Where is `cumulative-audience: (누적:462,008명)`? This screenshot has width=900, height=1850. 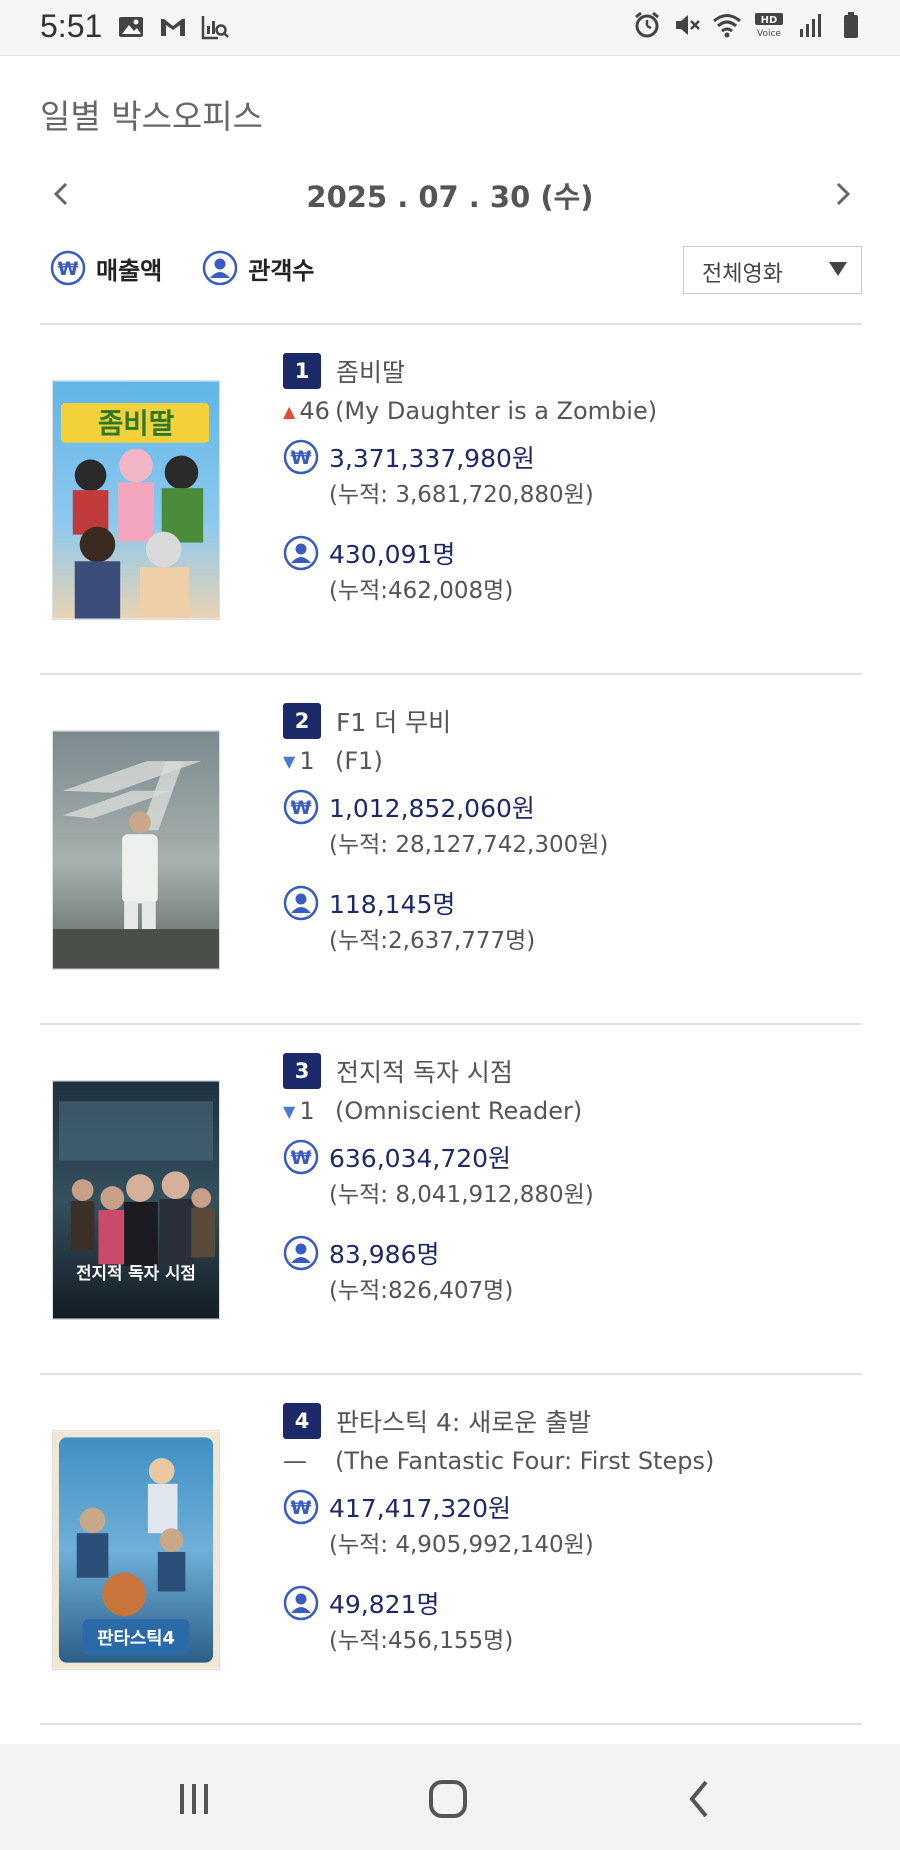 cumulative-audience: (누적:462,008명) is located at coordinates (421, 591).